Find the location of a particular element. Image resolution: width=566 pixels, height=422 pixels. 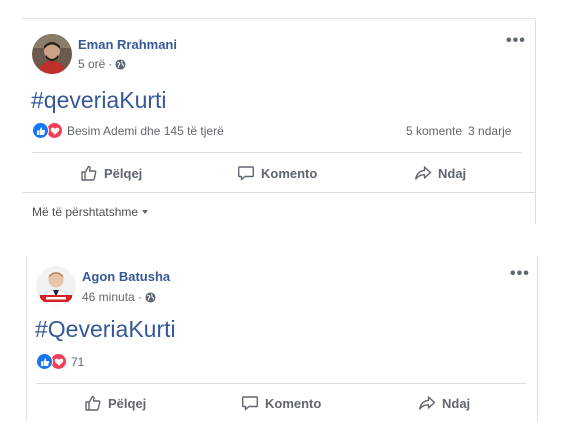

comment-sort-dropdown: Më të përshtatshme is located at coordinates (90, 212).